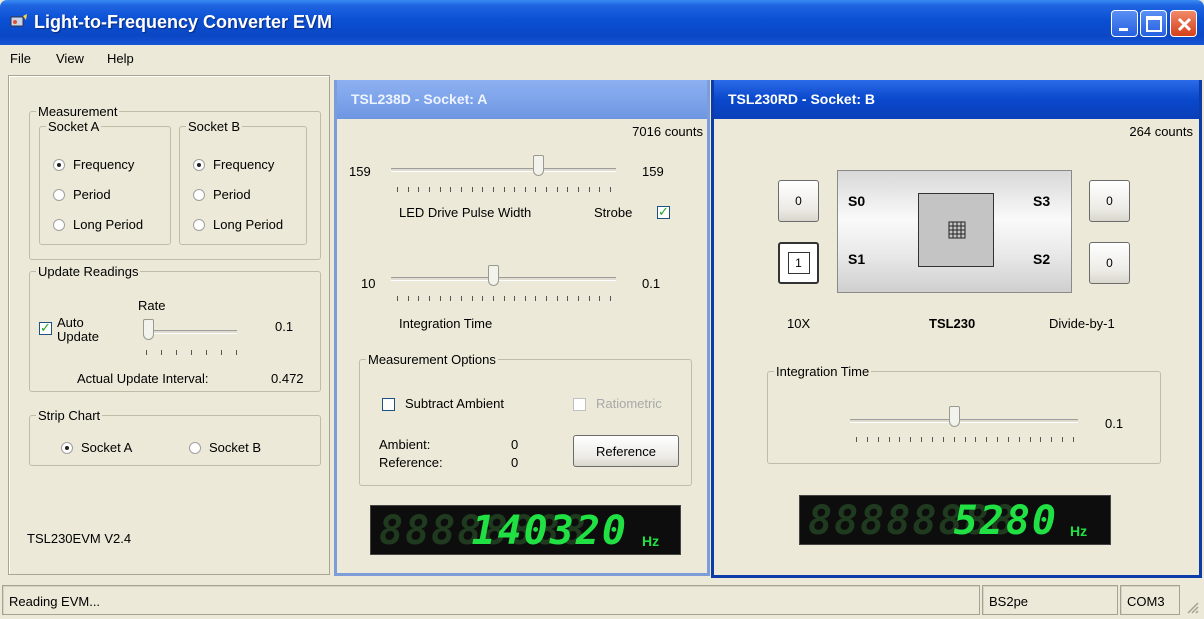  Describe the element at coordinates (183, 22) in the screenshot. I see `window-title: Light-to-Frequency Converter EVM` at that location.